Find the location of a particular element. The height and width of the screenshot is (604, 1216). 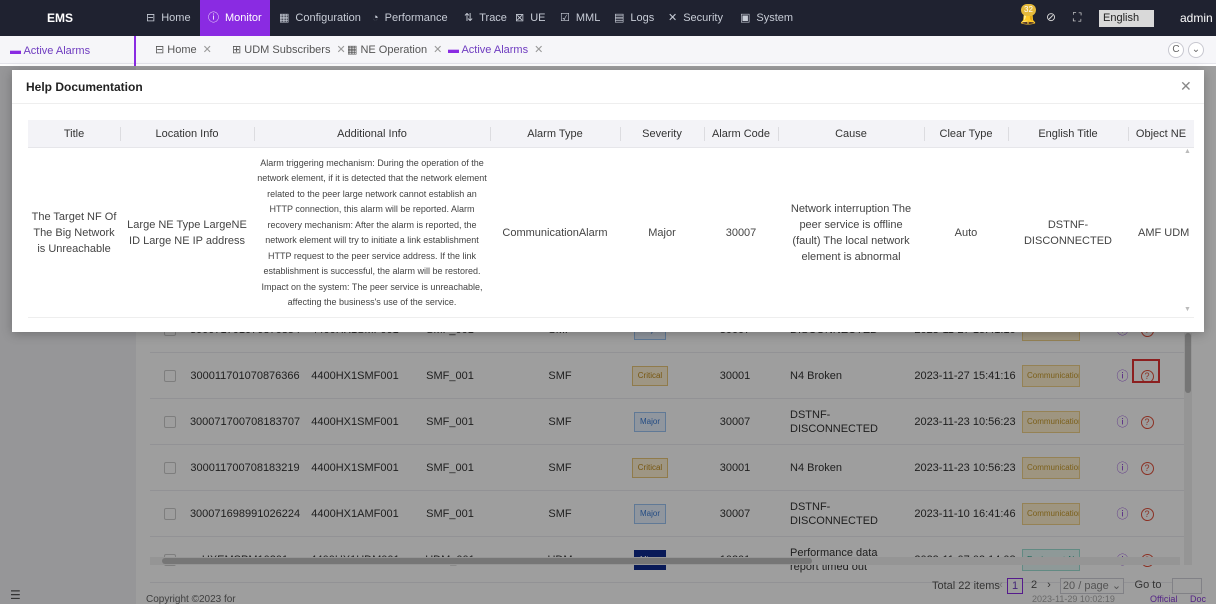

column-header: Cause is located at coordinates (851, 134).